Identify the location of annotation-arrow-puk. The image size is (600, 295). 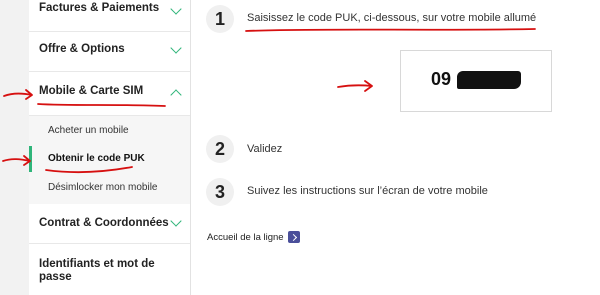
(16, 160).